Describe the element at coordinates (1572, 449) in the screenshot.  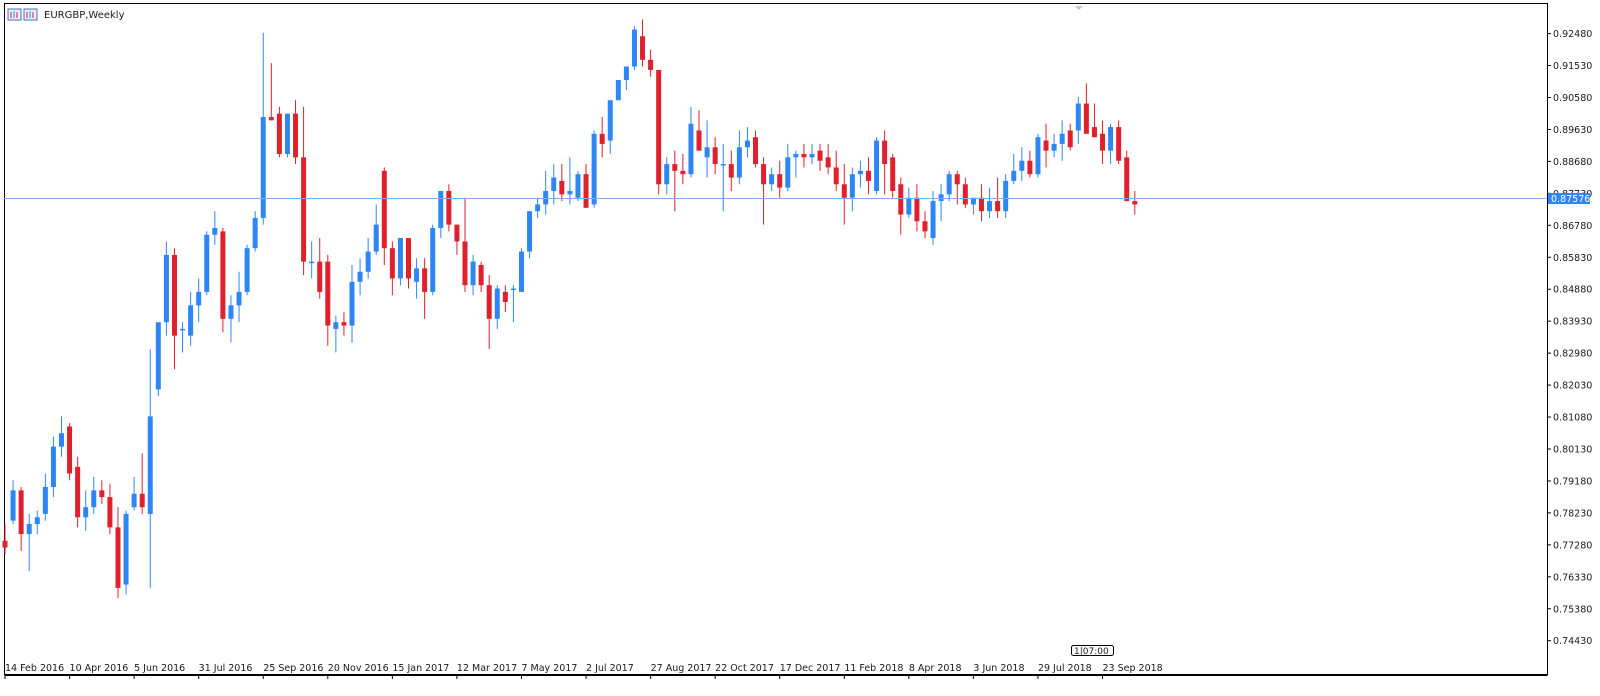
I see `price-tick-label: 0.80130` at that location.